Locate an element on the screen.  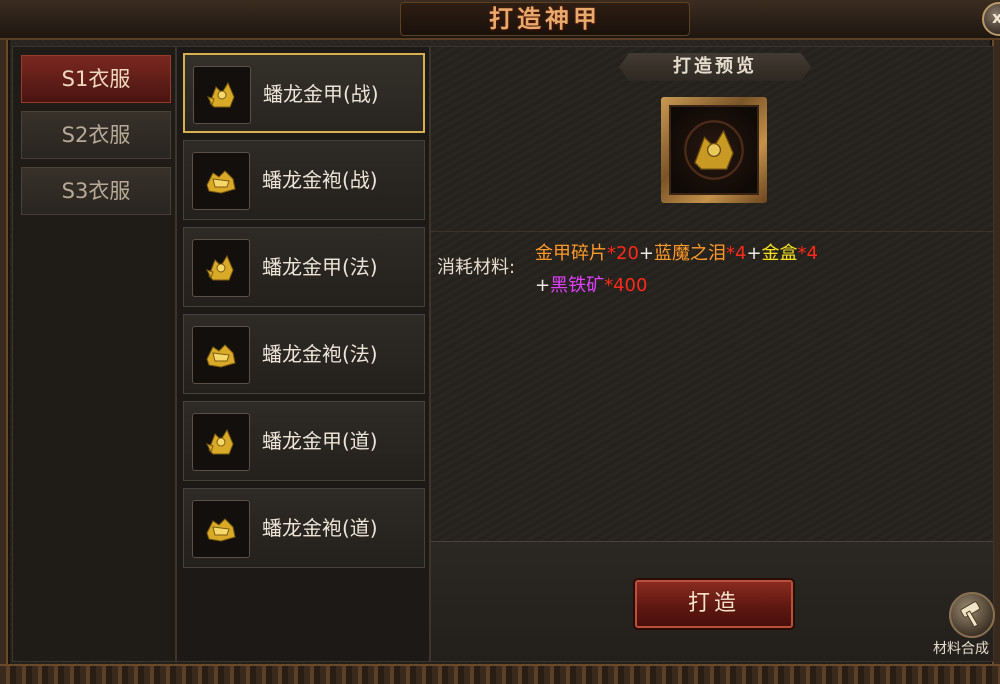
material-qty: *20 is located at coordinates (623, 253).